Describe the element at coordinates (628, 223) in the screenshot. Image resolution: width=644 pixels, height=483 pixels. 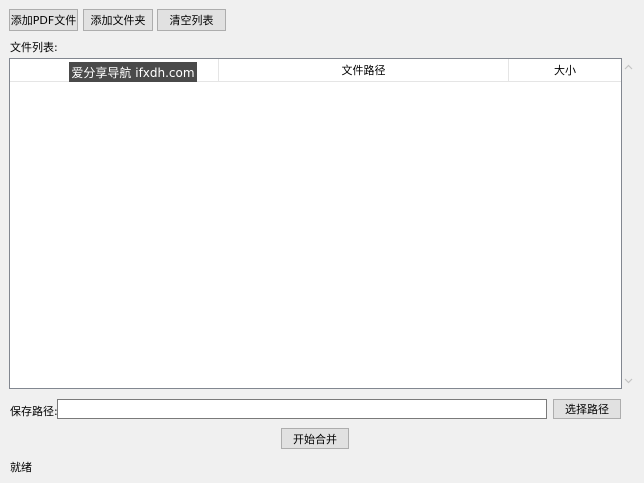
I see `vertical-scrollbar` at that location.